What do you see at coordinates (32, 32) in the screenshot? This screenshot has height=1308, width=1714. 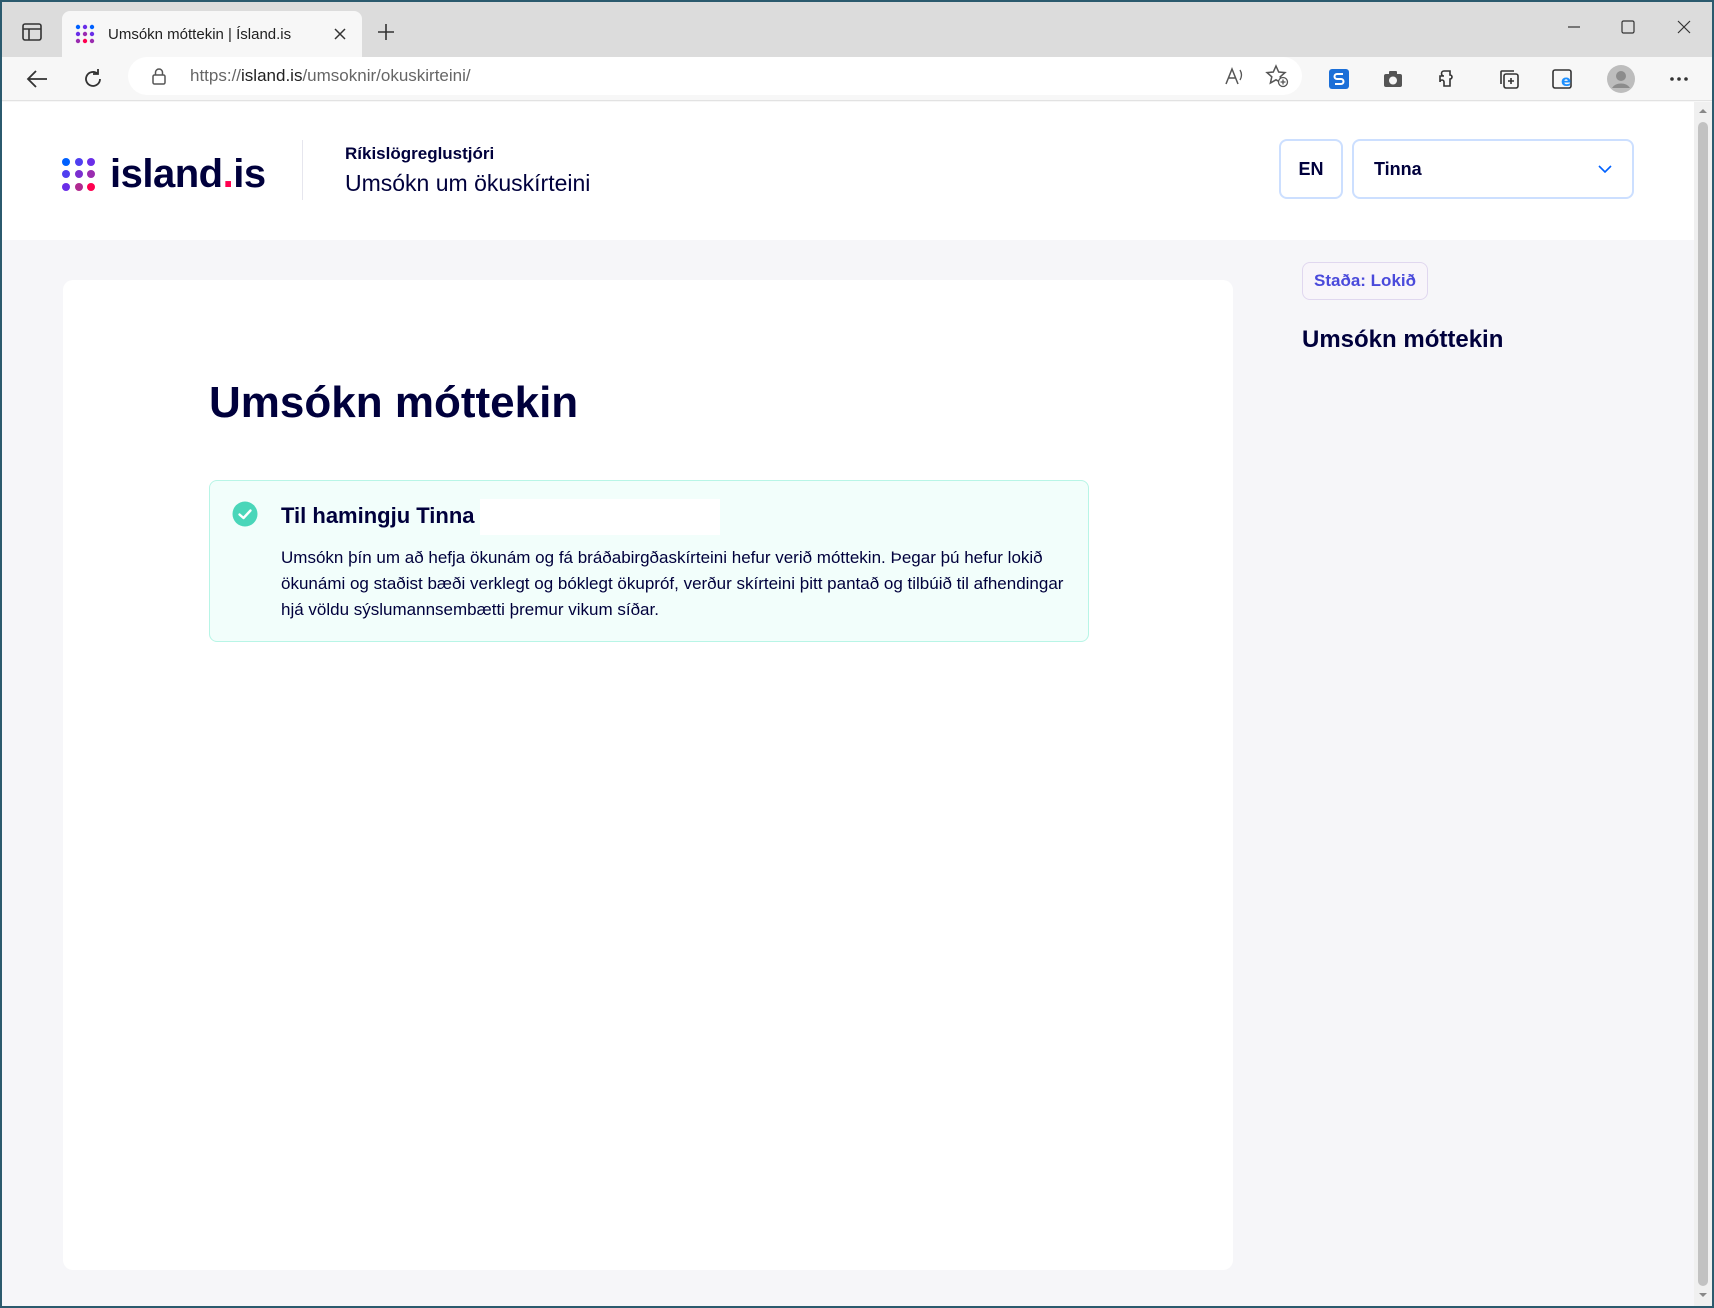 I see `tab-actions-icon` at bounding box center [32, 32].